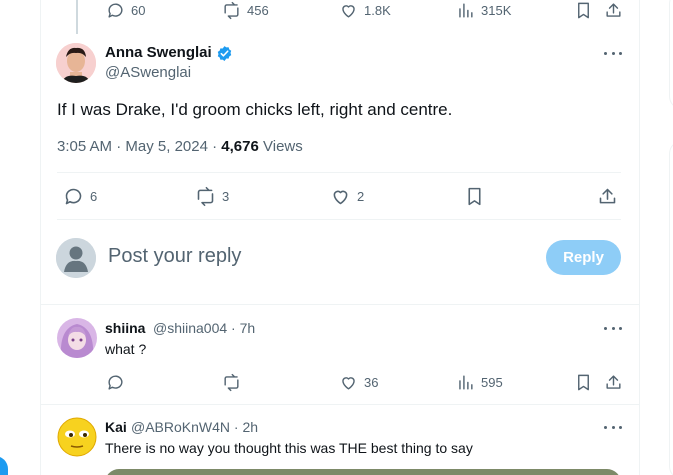 The image size is (673, 475). Describe the element at coordinates (125, 10) in the screenshot. I see `reply-button: 60` at that location.